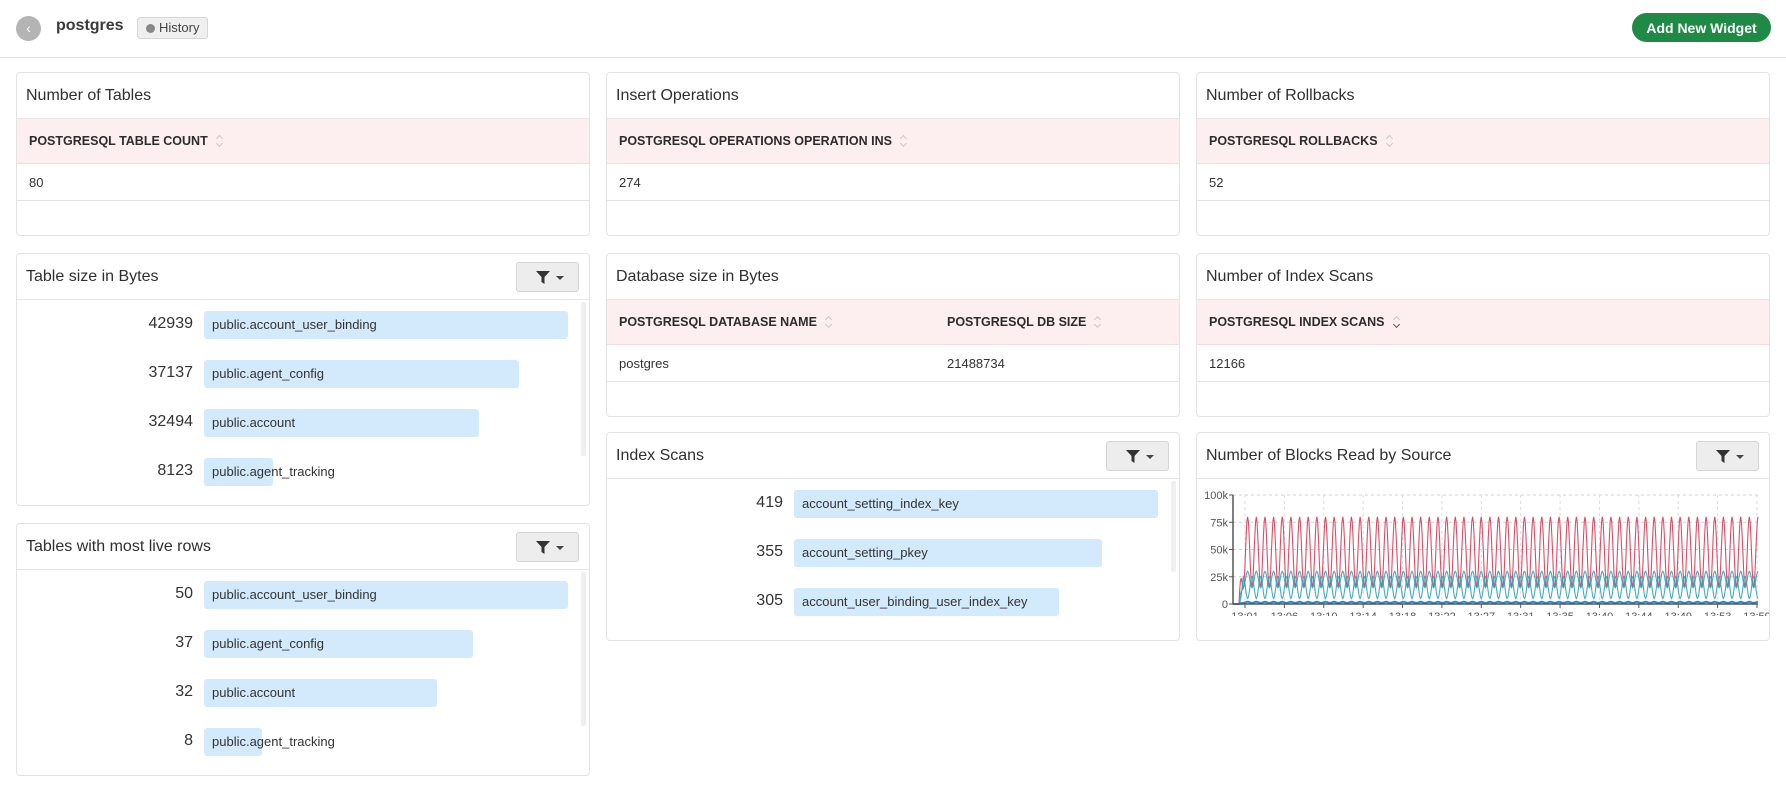 The image size is (1786, 795). I want to click on widget-header: Number of Tables, so click(303, 96).